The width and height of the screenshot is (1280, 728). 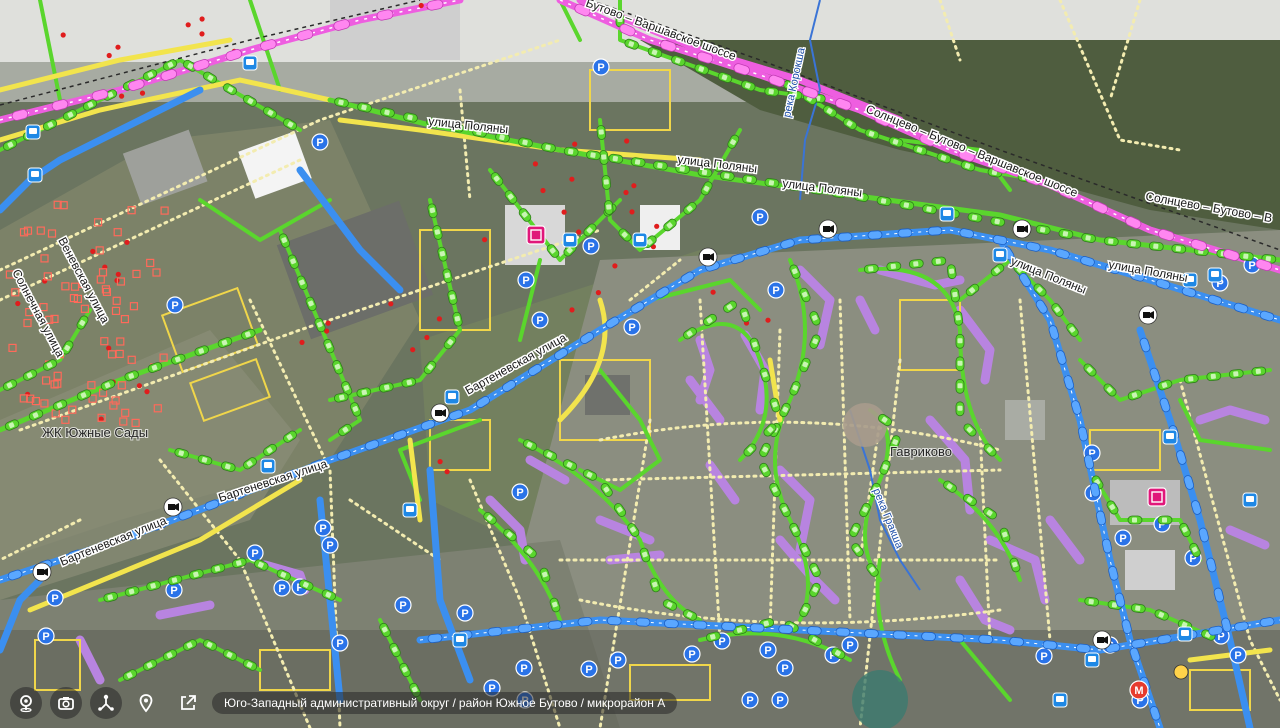 What do you see at coordinates (66, 703) in the screenshot?
I see `panorama-button` at bounding box center [66, 703].